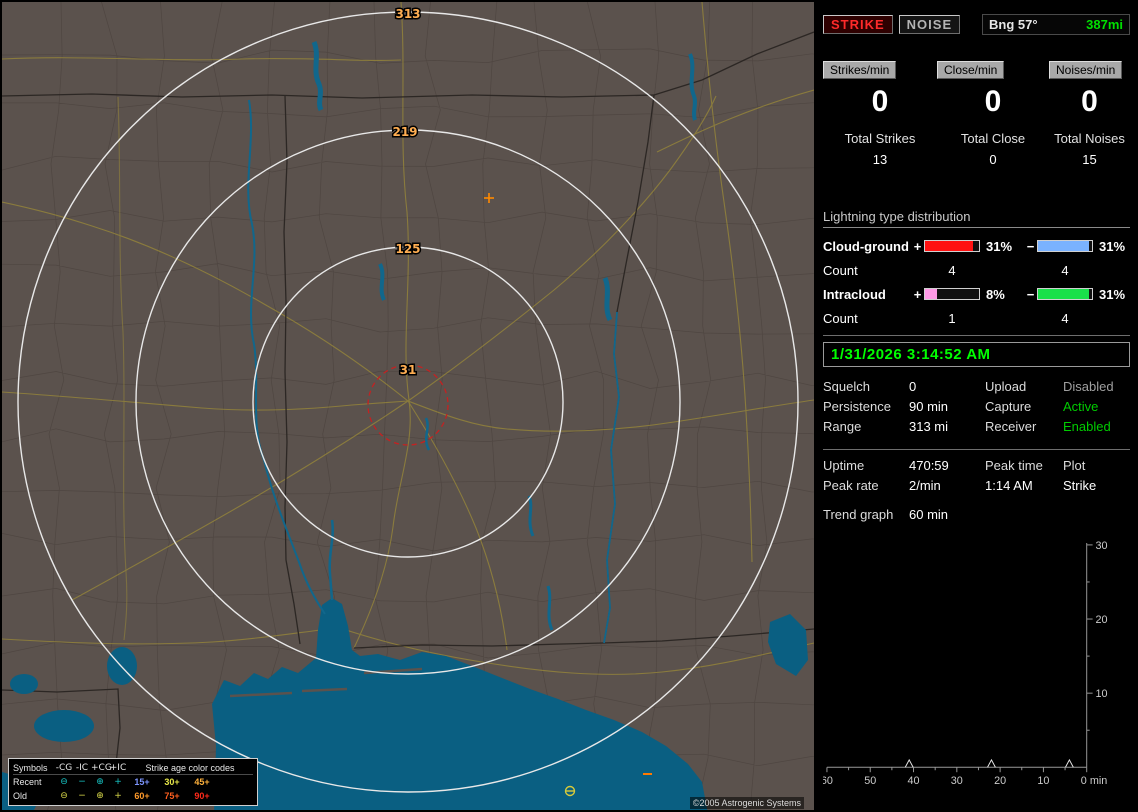 This screenshot has height=812, width=1138. I want to click on intracloud-count-row: Count 1 4, so click(976, 318).